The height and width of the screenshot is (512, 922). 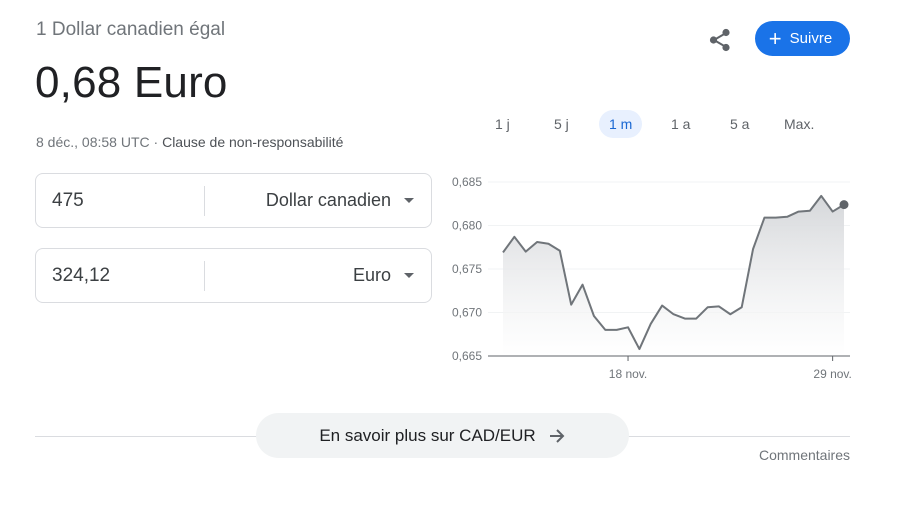 I want to click on time-range-tabs: 1 j 5 j 1 m 1 a 5 a Max., so click(x=667, y=125).